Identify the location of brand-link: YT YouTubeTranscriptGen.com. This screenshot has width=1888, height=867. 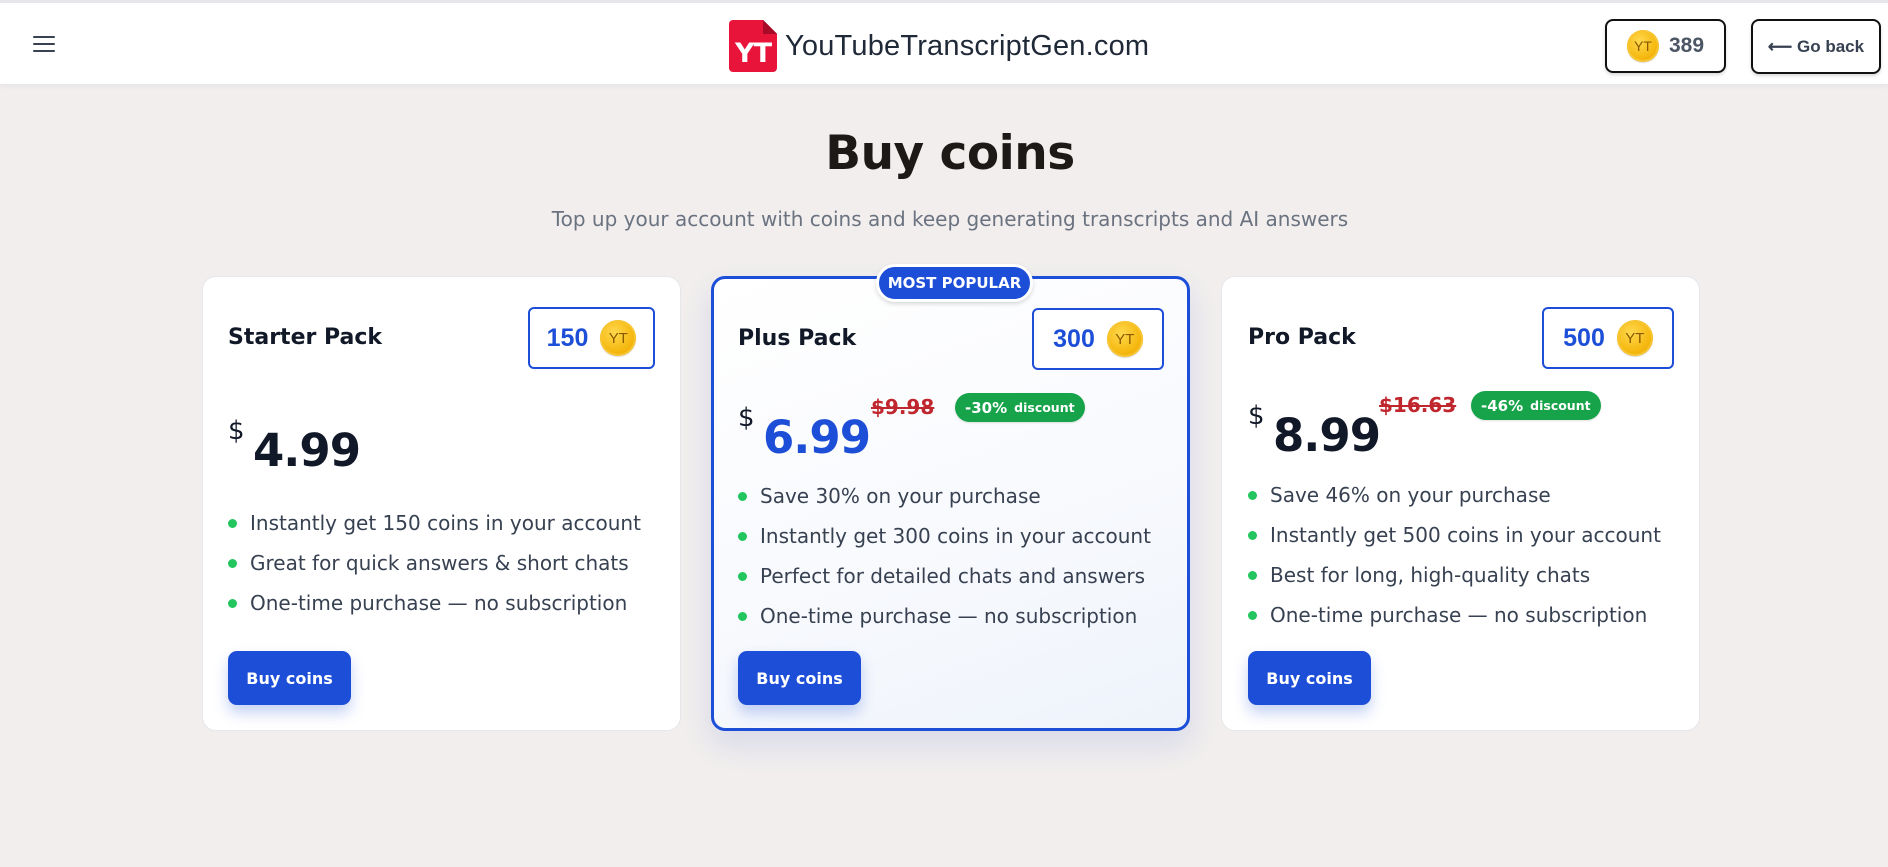
(939, 46).